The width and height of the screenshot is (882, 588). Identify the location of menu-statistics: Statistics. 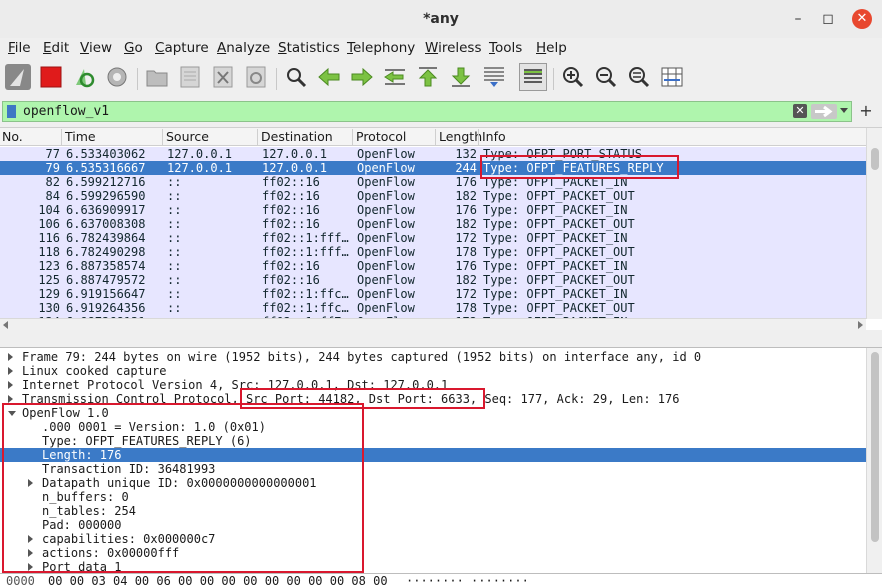
(309, 48).